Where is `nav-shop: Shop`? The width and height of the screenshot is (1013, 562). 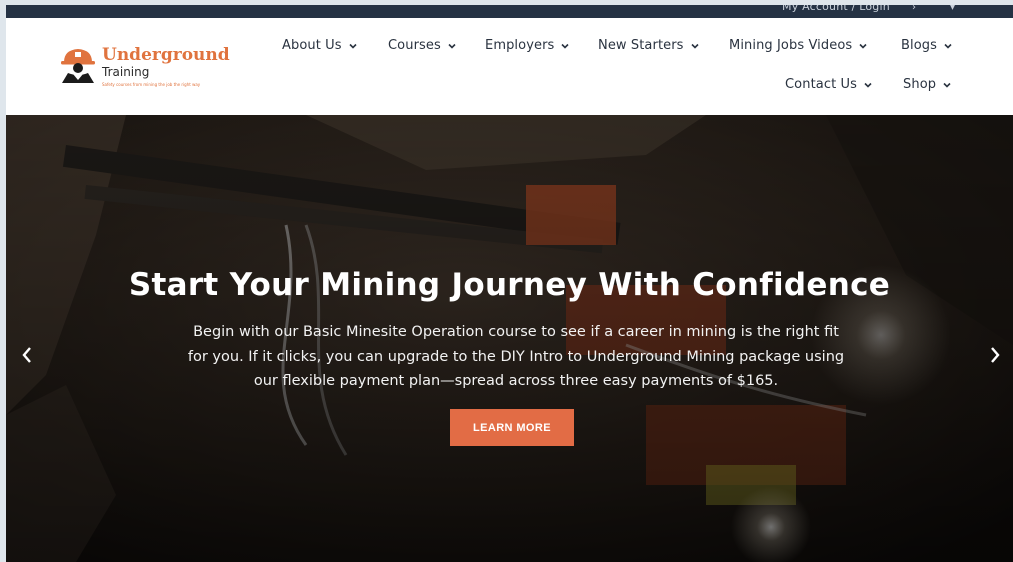
nav-shop: Shop is located at coordinates (927, 84).